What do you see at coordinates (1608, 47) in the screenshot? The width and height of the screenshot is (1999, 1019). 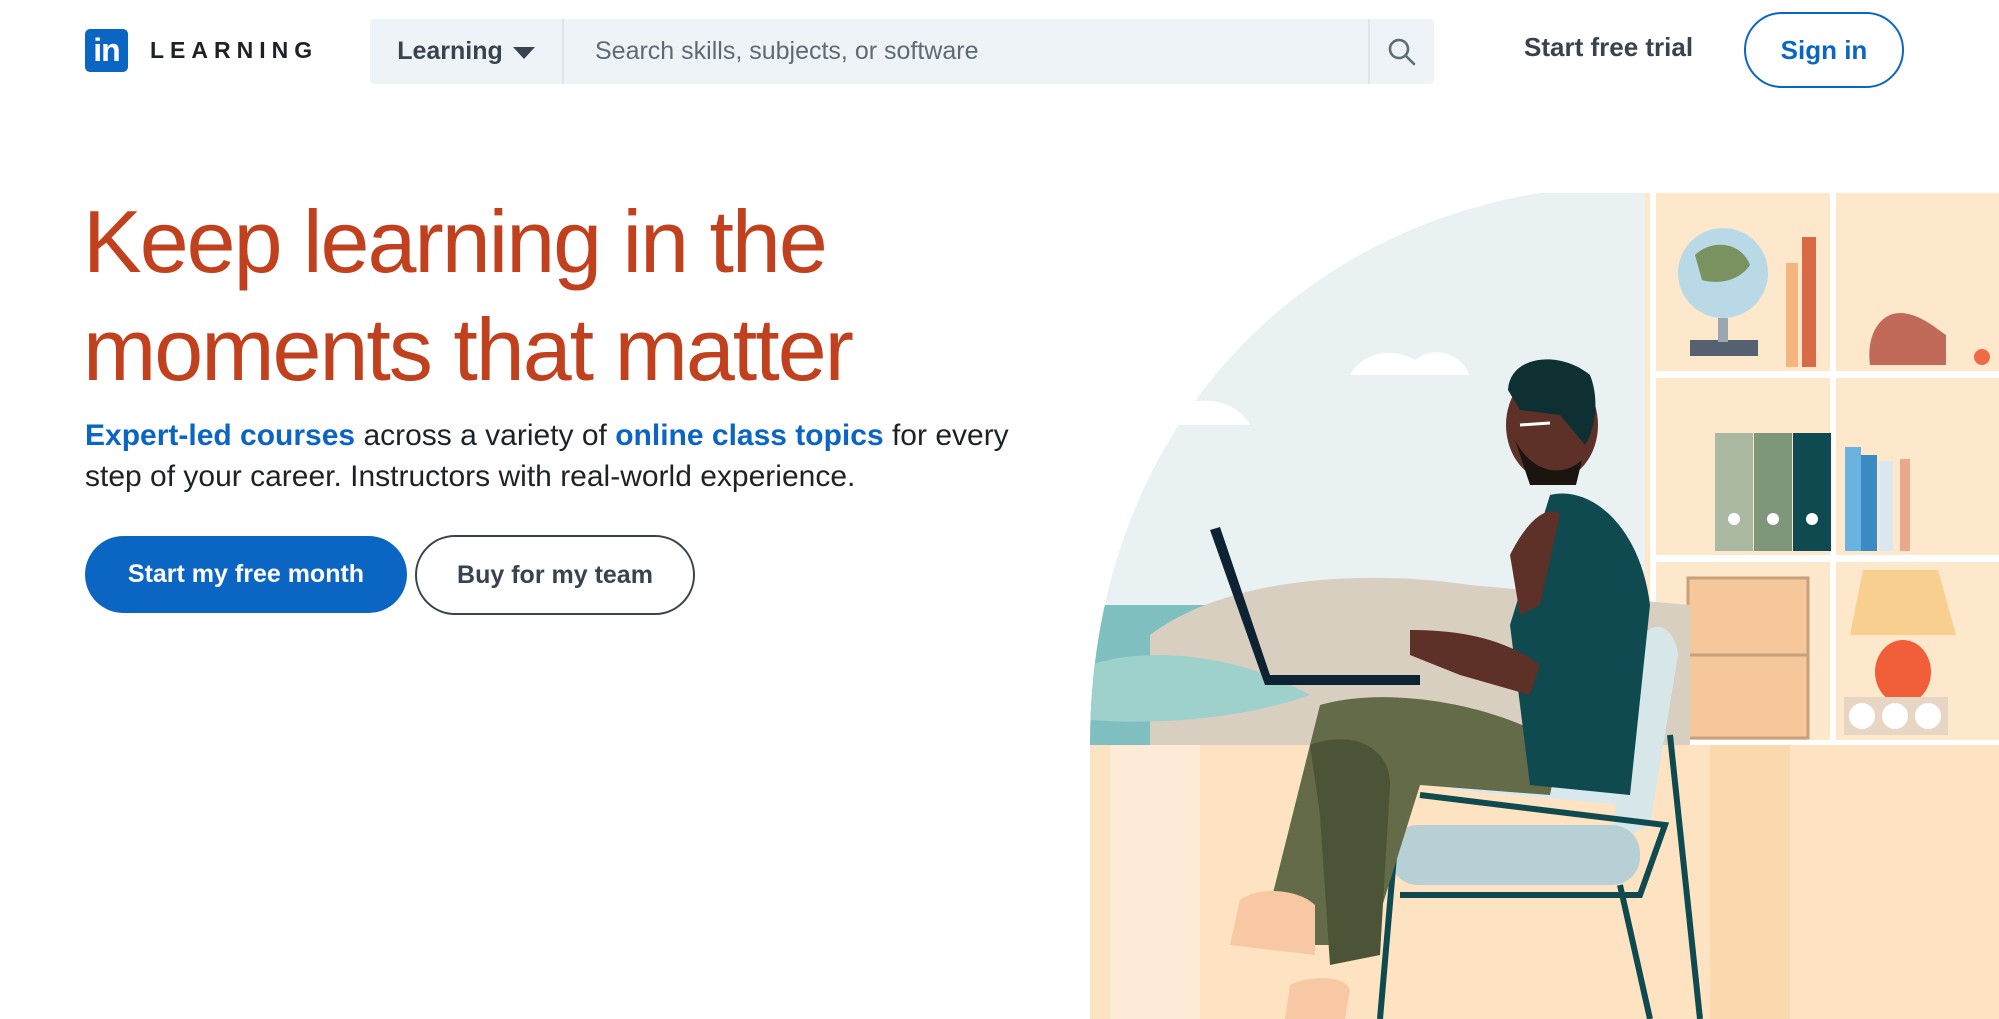 I see `start-free-trial-link: Start free trial` at bounding box center [1608, 47].